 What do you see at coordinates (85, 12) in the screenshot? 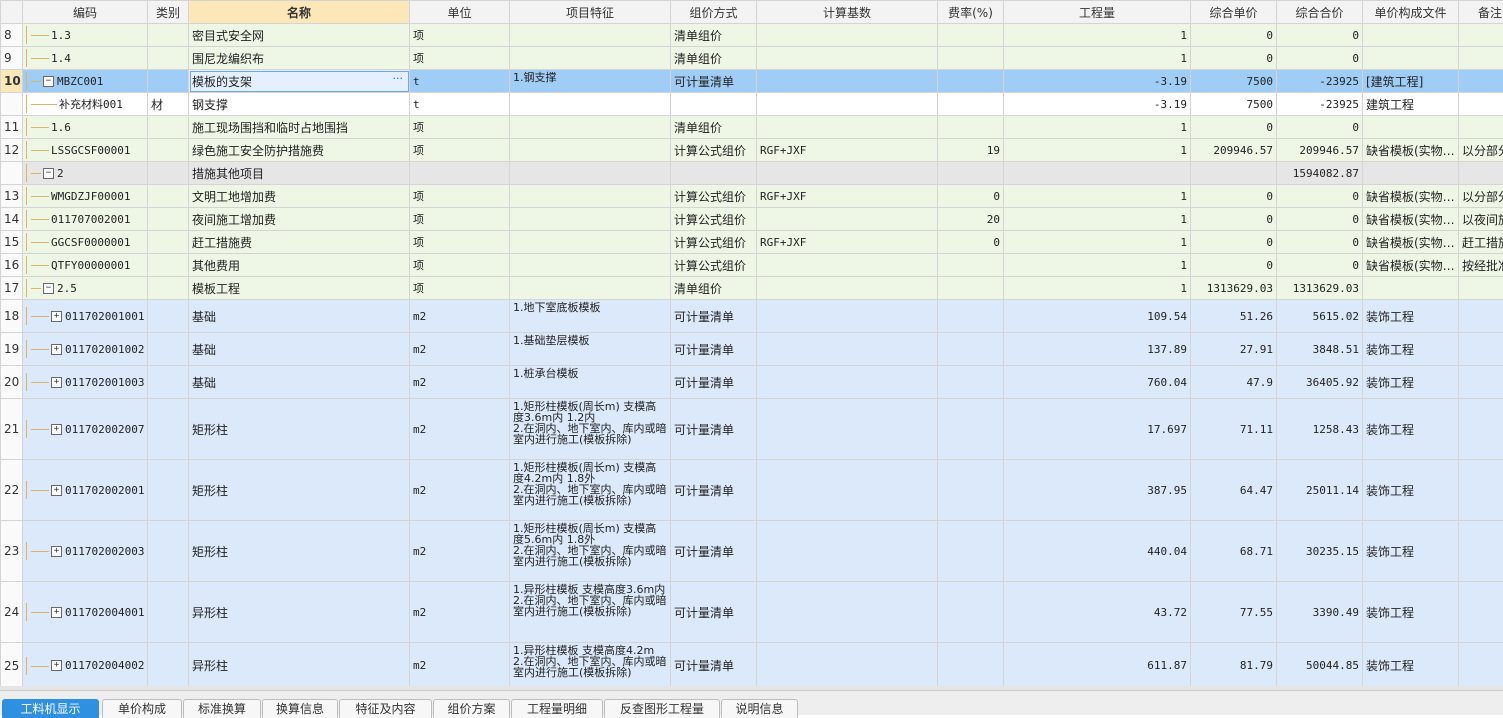
I see `col-header-code: 编码` at bounding box center [85, 12].